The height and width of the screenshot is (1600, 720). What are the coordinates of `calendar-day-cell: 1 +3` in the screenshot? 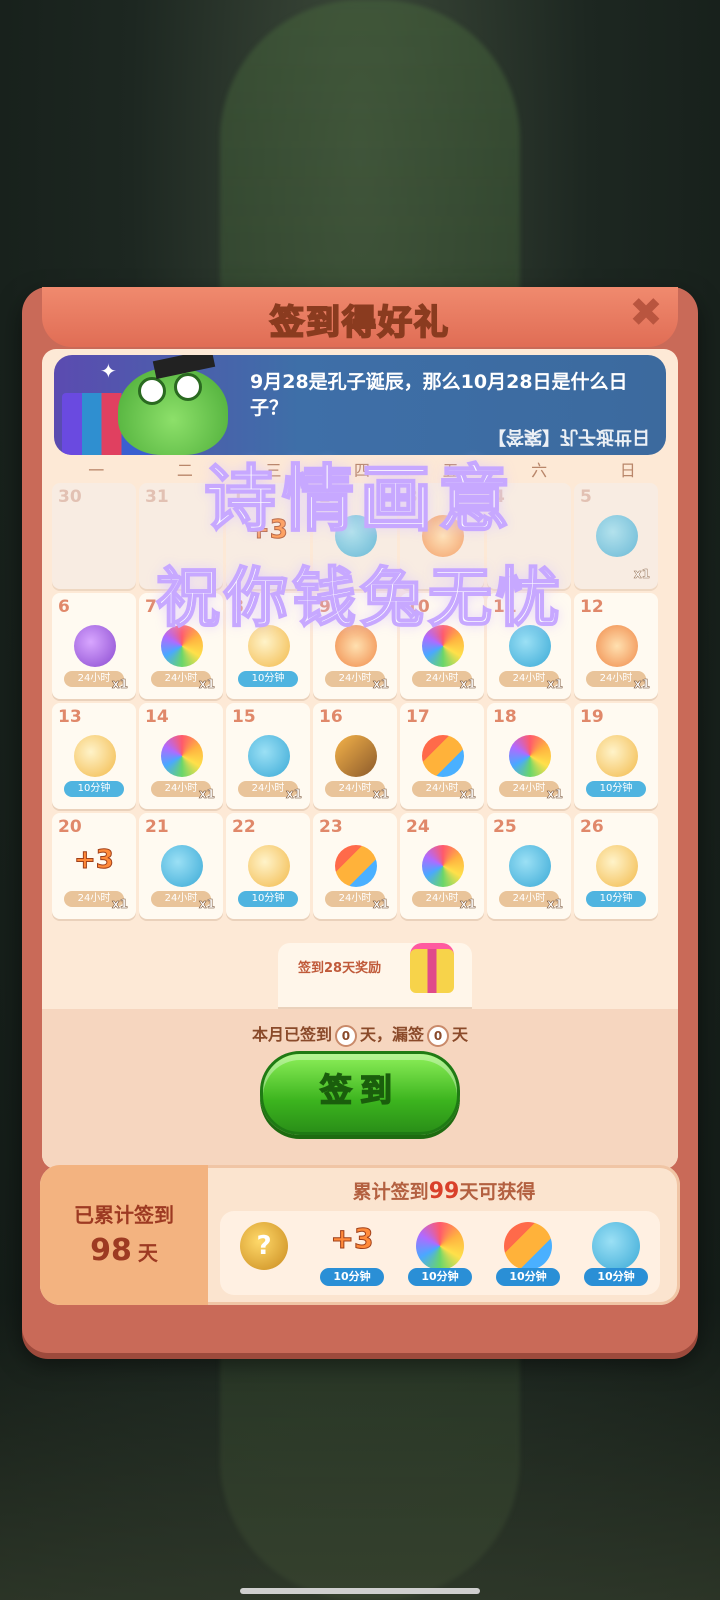 It's located at (268, 536).